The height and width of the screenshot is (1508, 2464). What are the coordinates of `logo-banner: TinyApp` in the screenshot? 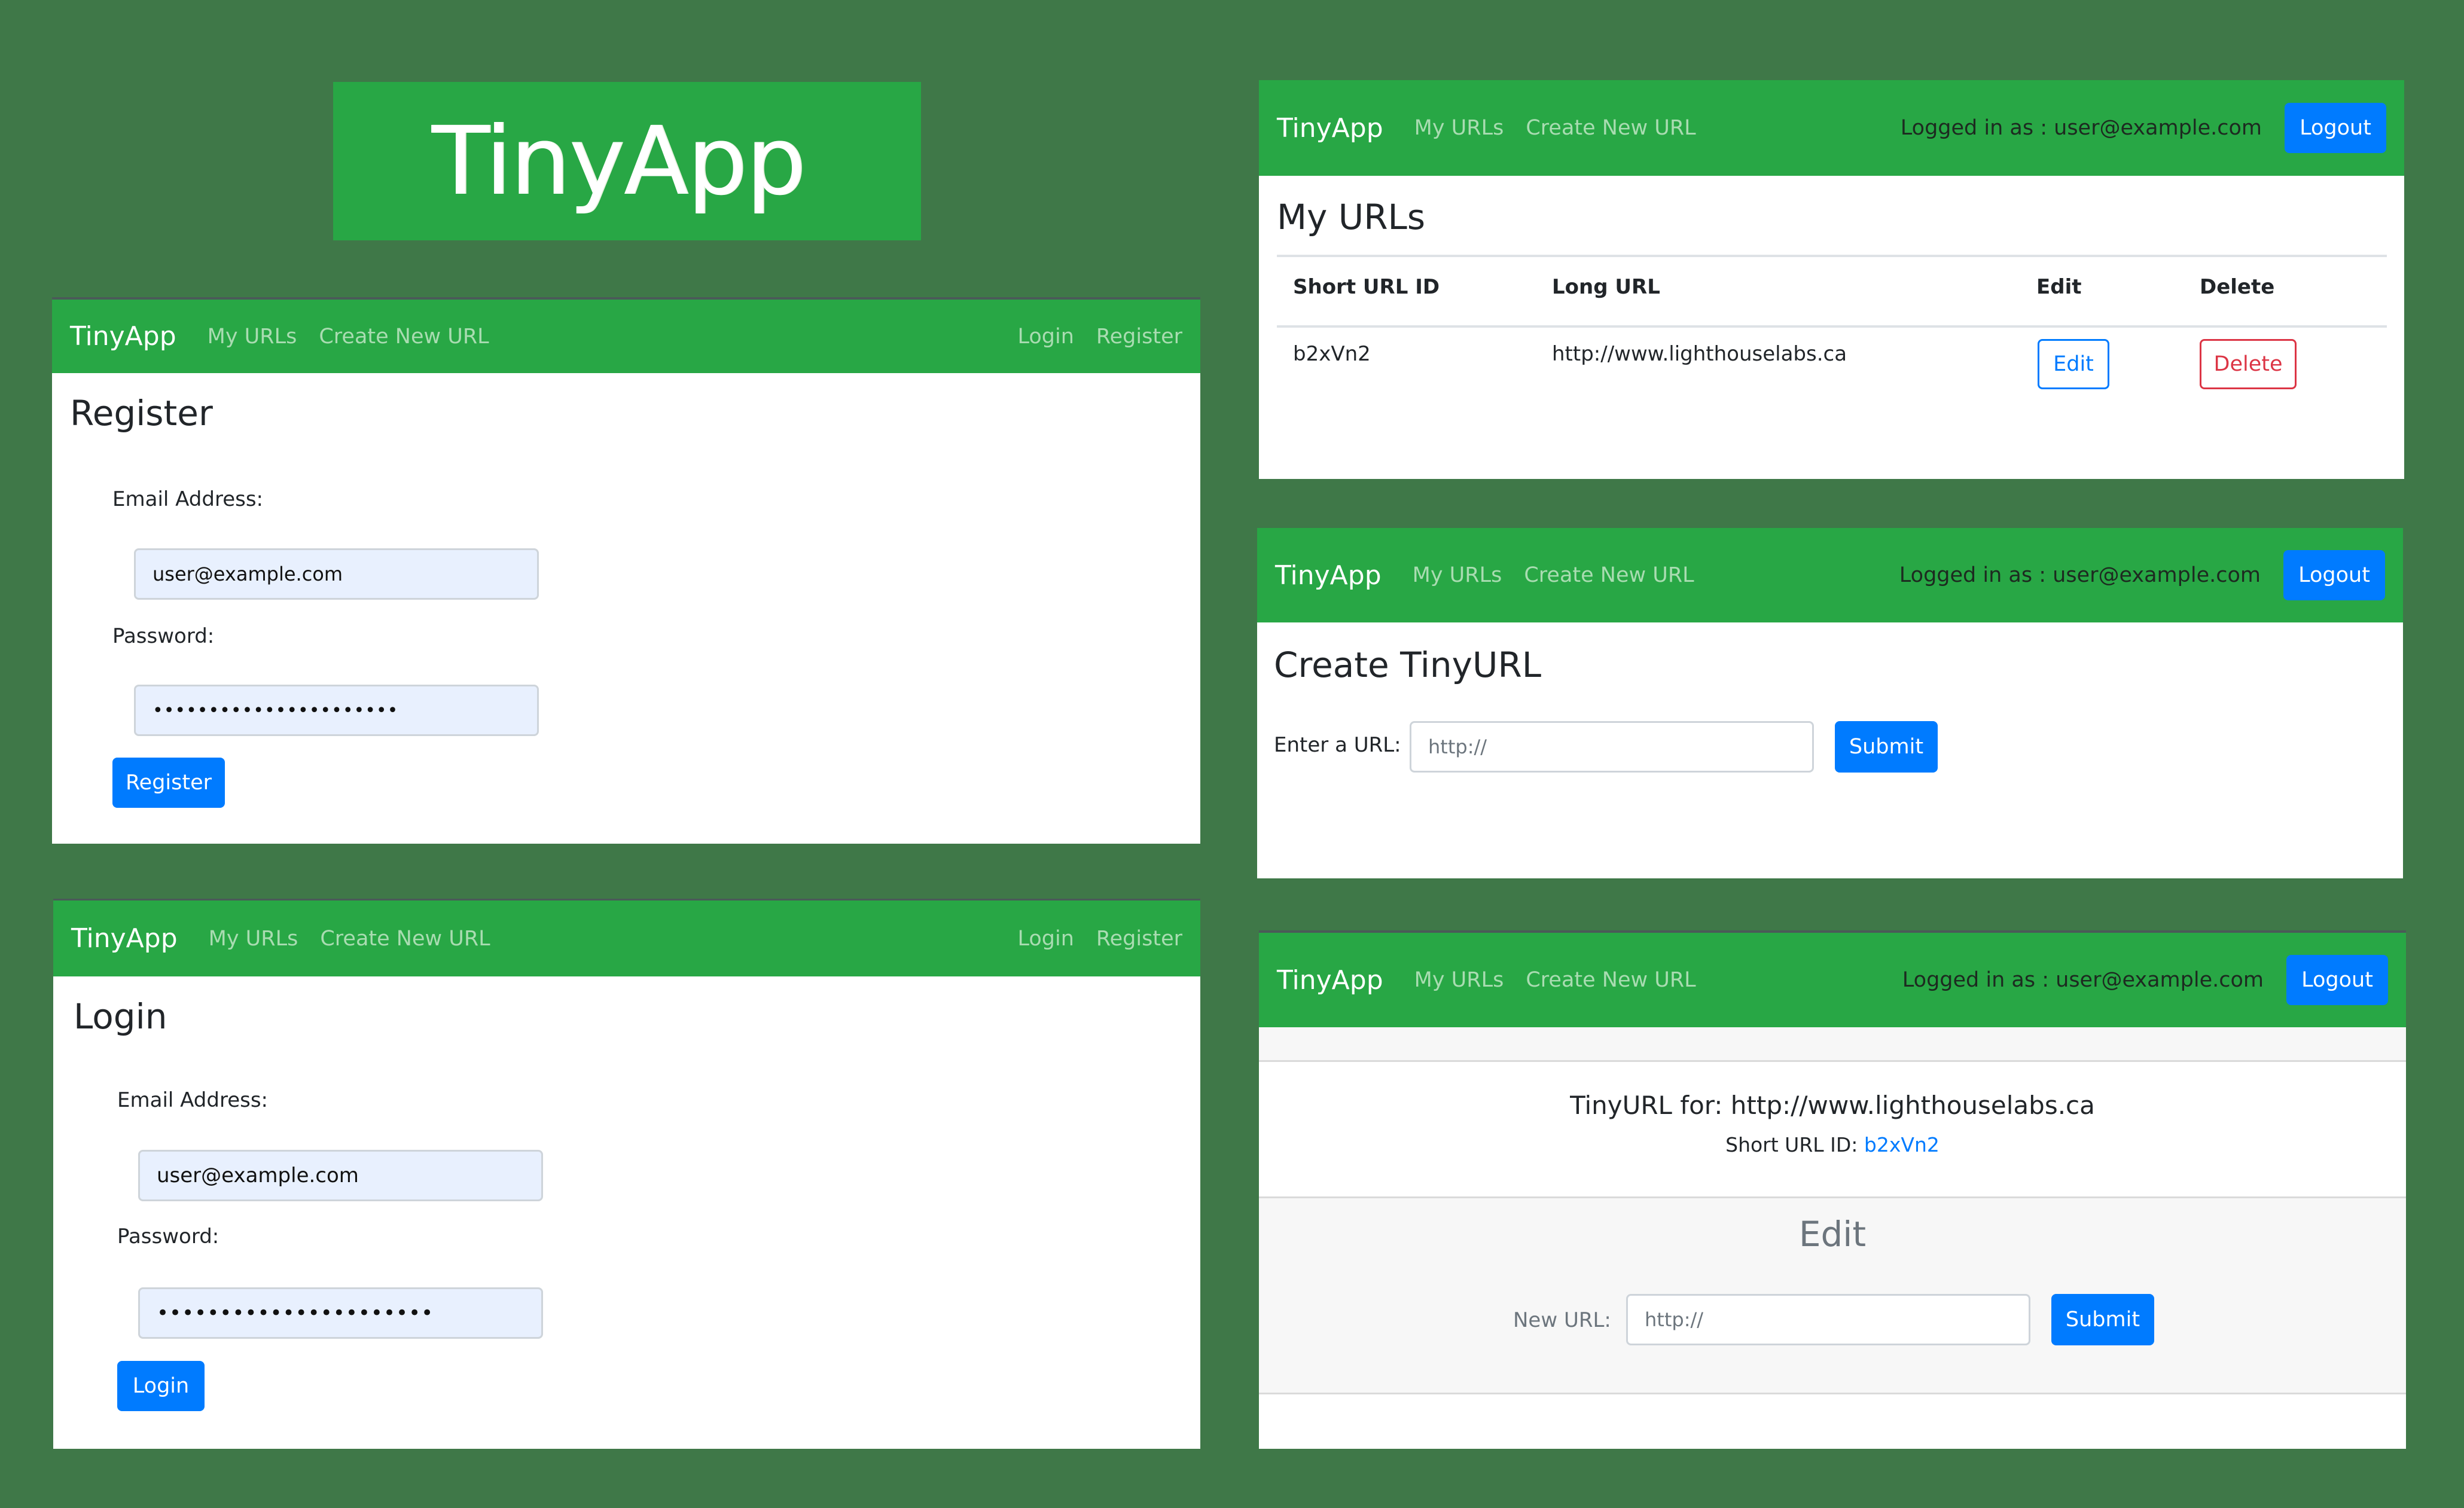 It's located at (627, 161).